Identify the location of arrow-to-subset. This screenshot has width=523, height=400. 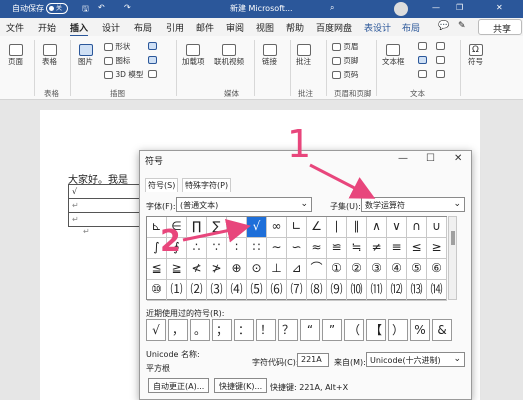
(342, 181).